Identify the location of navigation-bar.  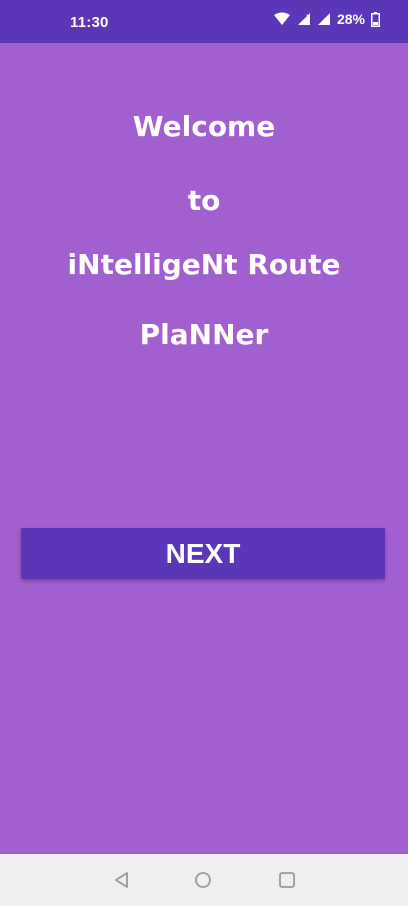
(204, 880).